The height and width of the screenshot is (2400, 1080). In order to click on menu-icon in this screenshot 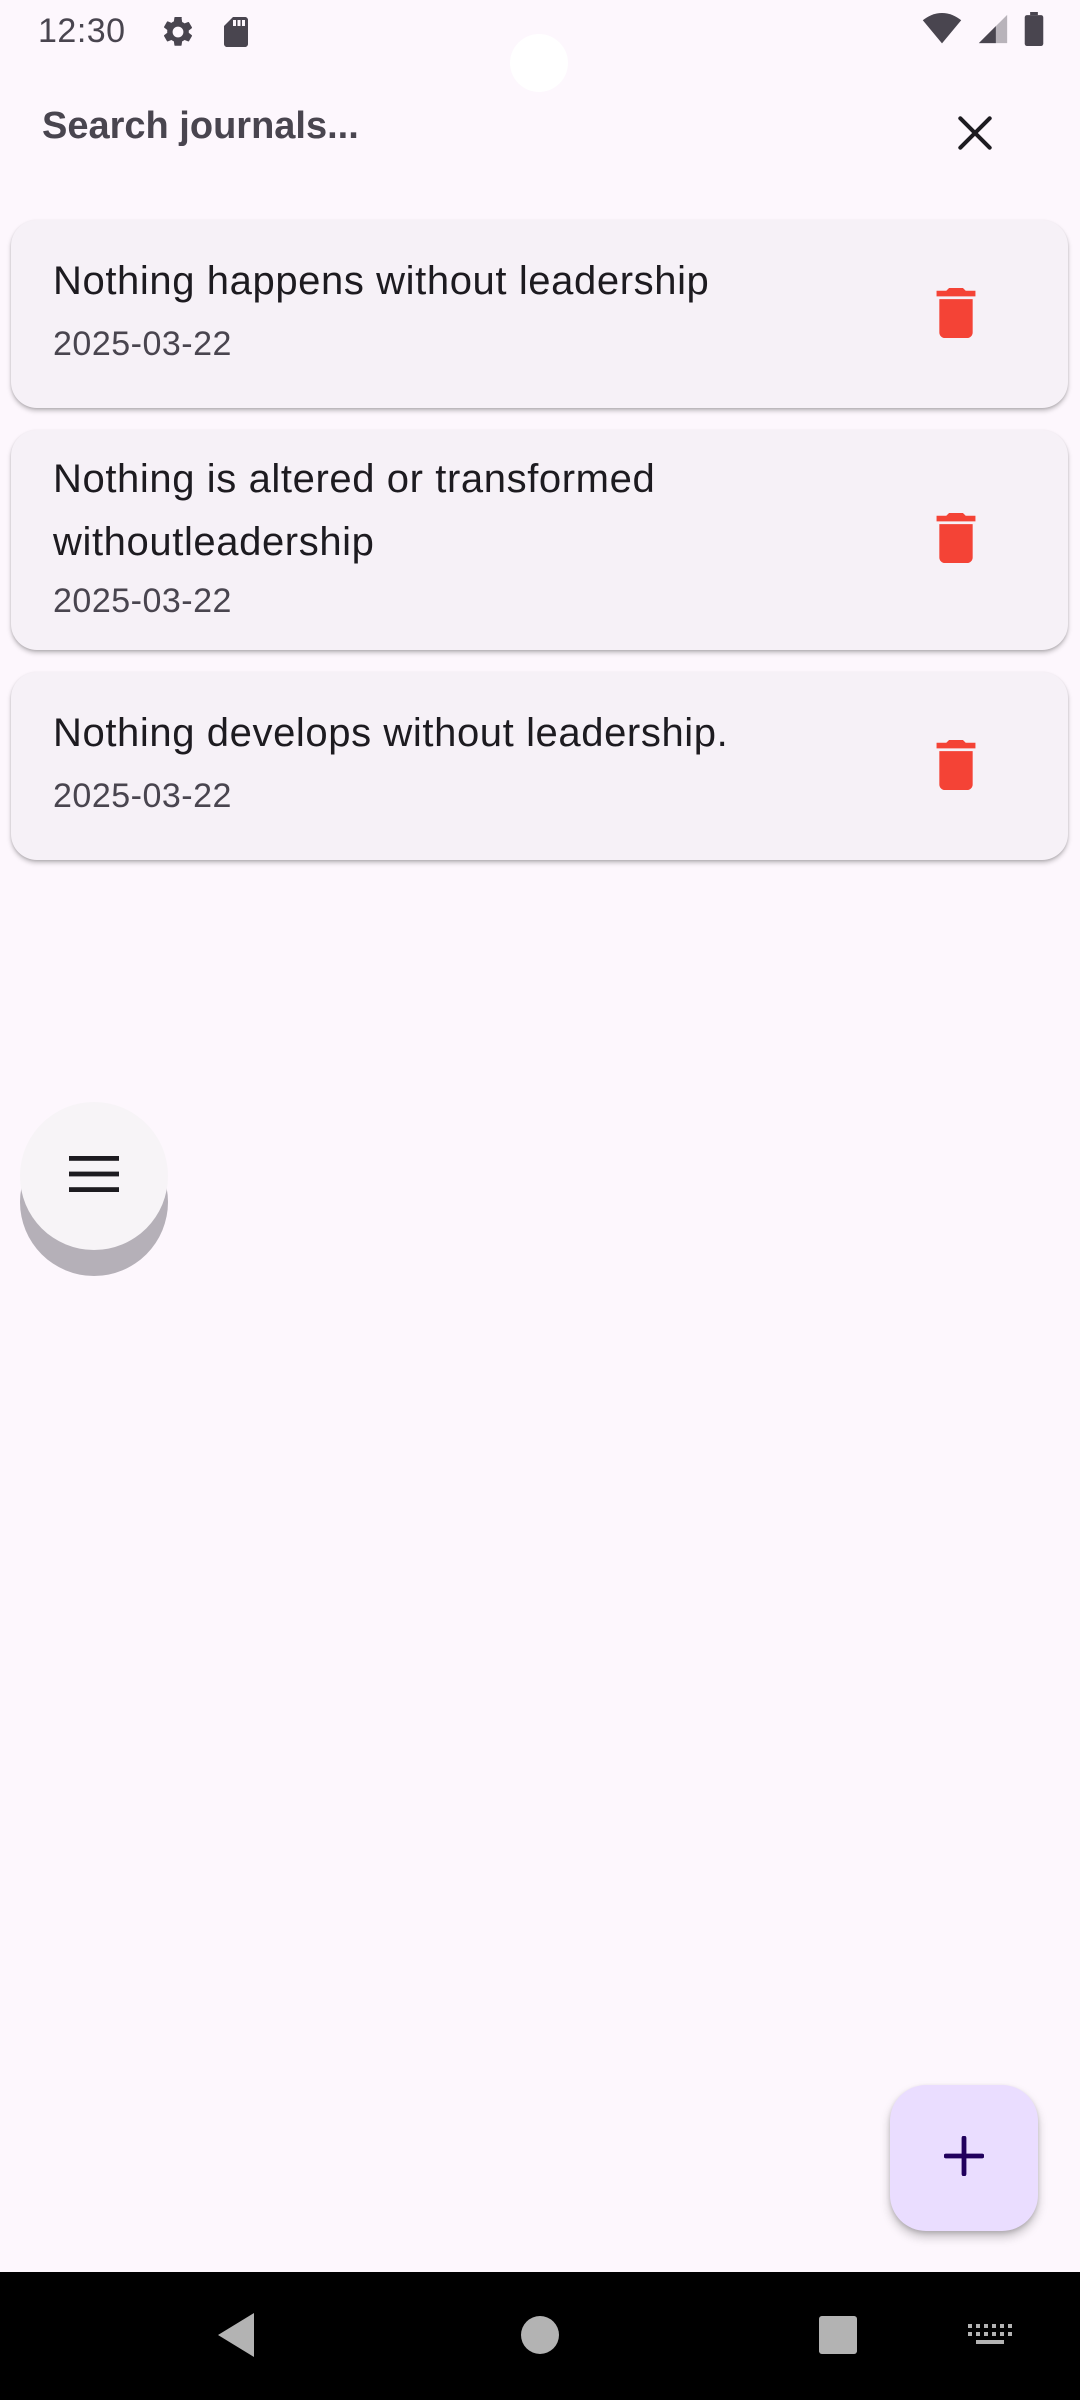, I will do `click(94, 1176)`.